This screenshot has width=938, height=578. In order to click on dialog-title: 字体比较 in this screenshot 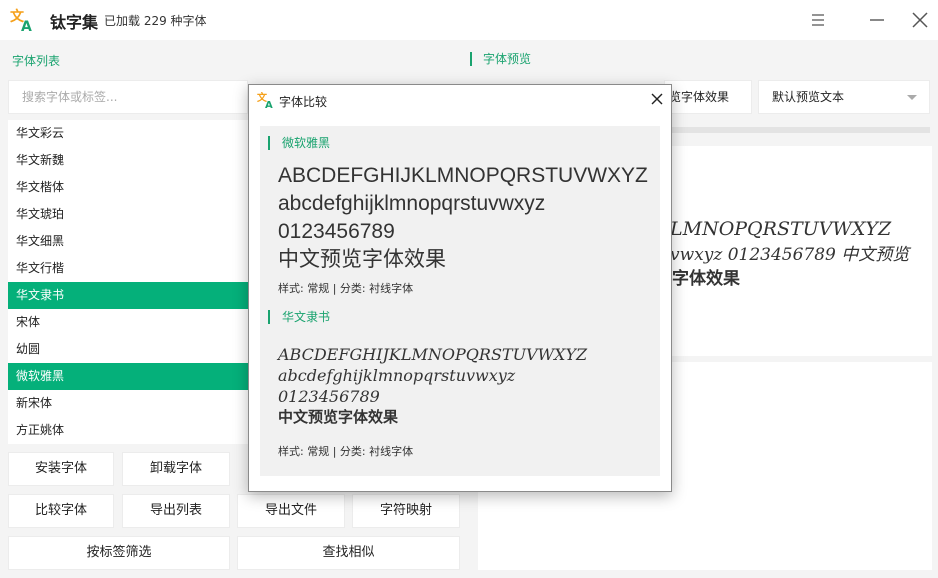, I will do `click(303, 102)`.